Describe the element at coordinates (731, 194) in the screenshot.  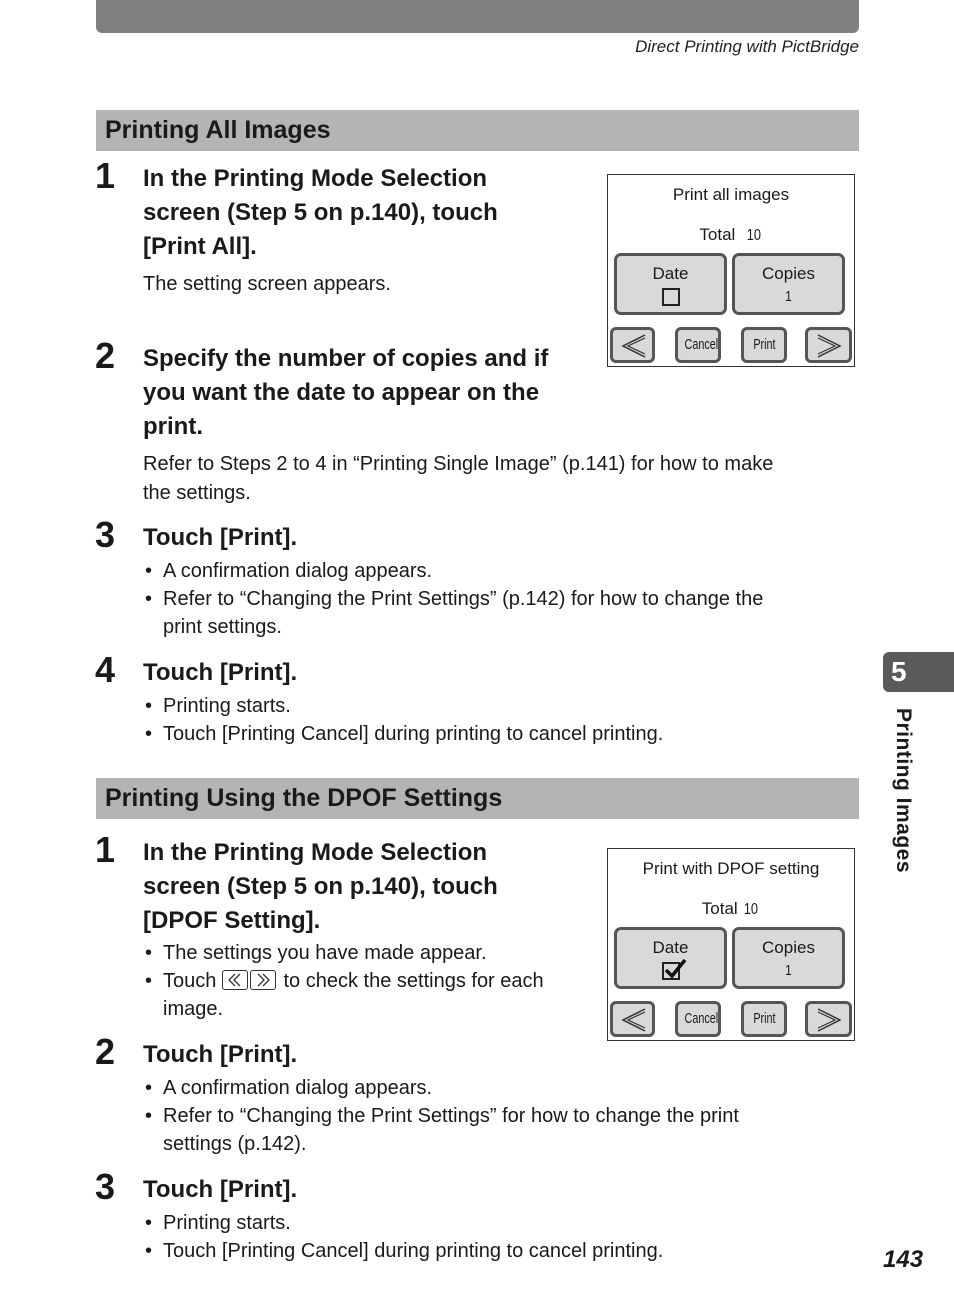
I see `screen-title: Print all images` at that location.